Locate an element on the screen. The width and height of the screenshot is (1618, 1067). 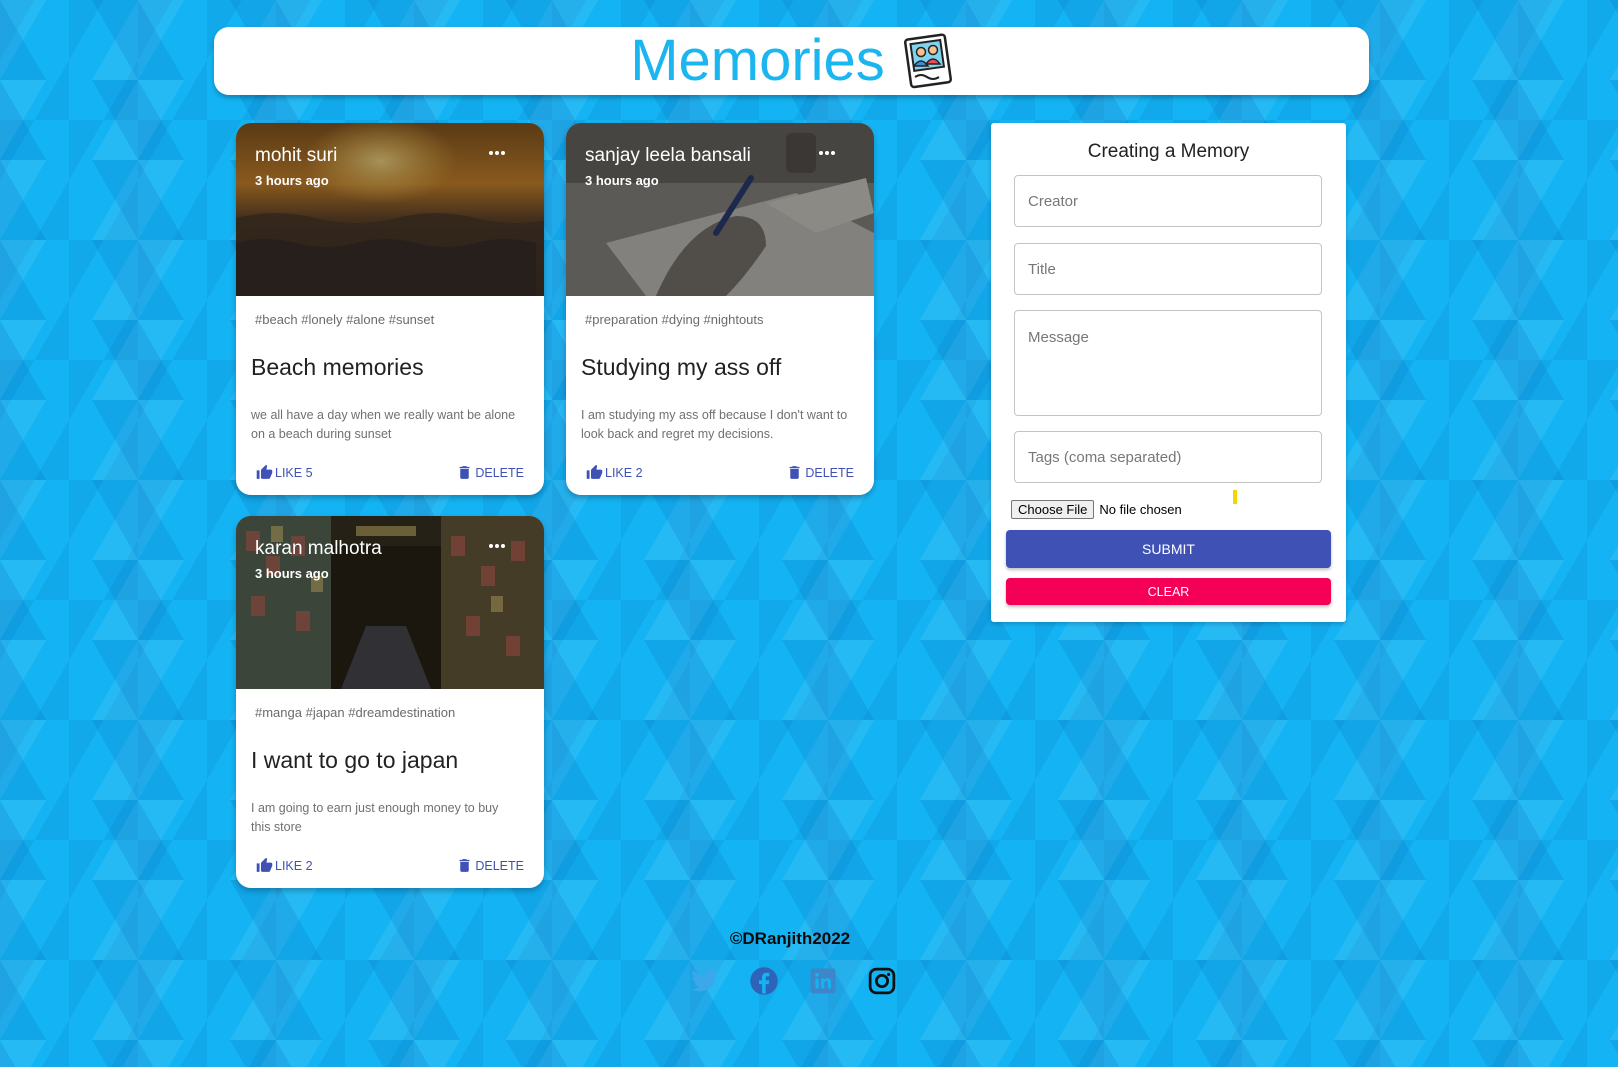
title-placeholder: Title is located at coordinates (1042, 269).